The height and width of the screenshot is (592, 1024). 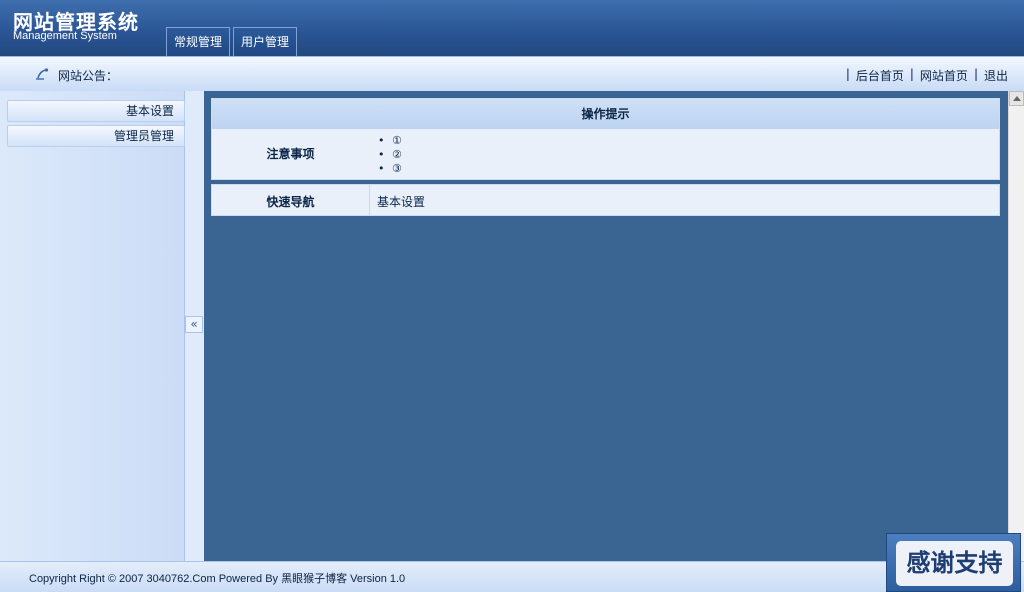 I want to click on vertical-scrollbar, so click(x=1016, y=326).